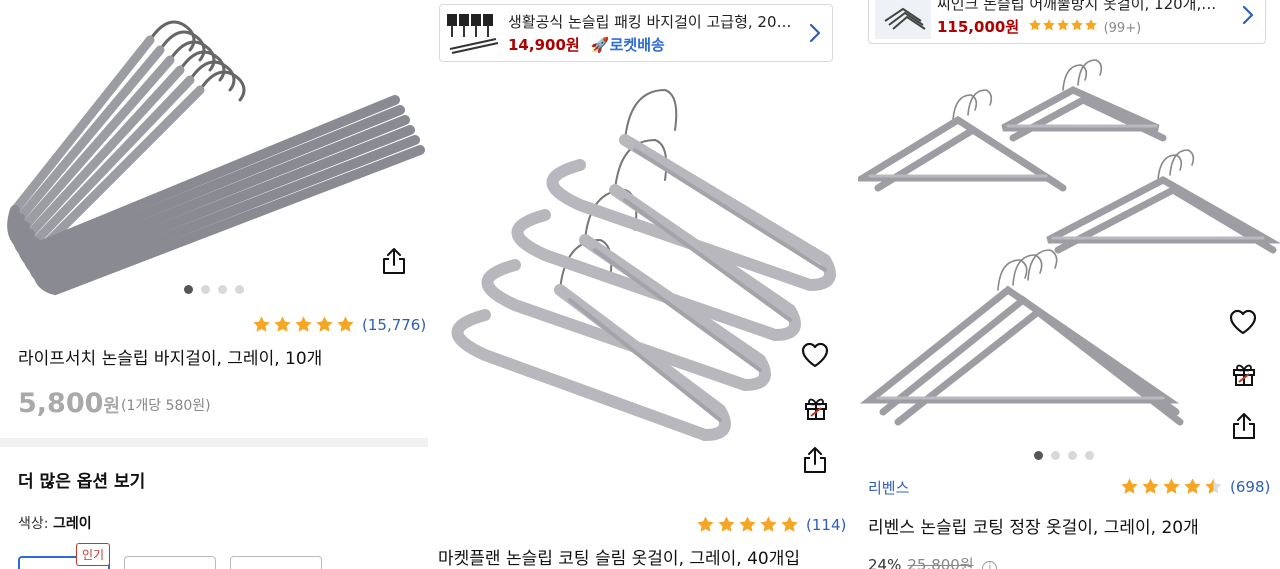 This screenshot has width=1280, height=569. I want to click on brand-link: 리벤스, so click(888, 487).